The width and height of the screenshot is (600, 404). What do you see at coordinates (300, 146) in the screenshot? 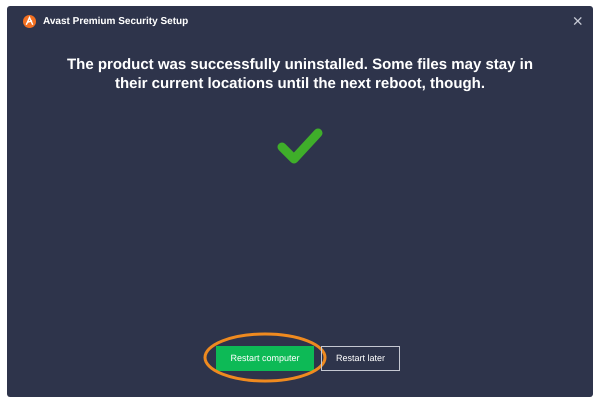
I see `checkmark-icon` at bounding box center [300, 146].